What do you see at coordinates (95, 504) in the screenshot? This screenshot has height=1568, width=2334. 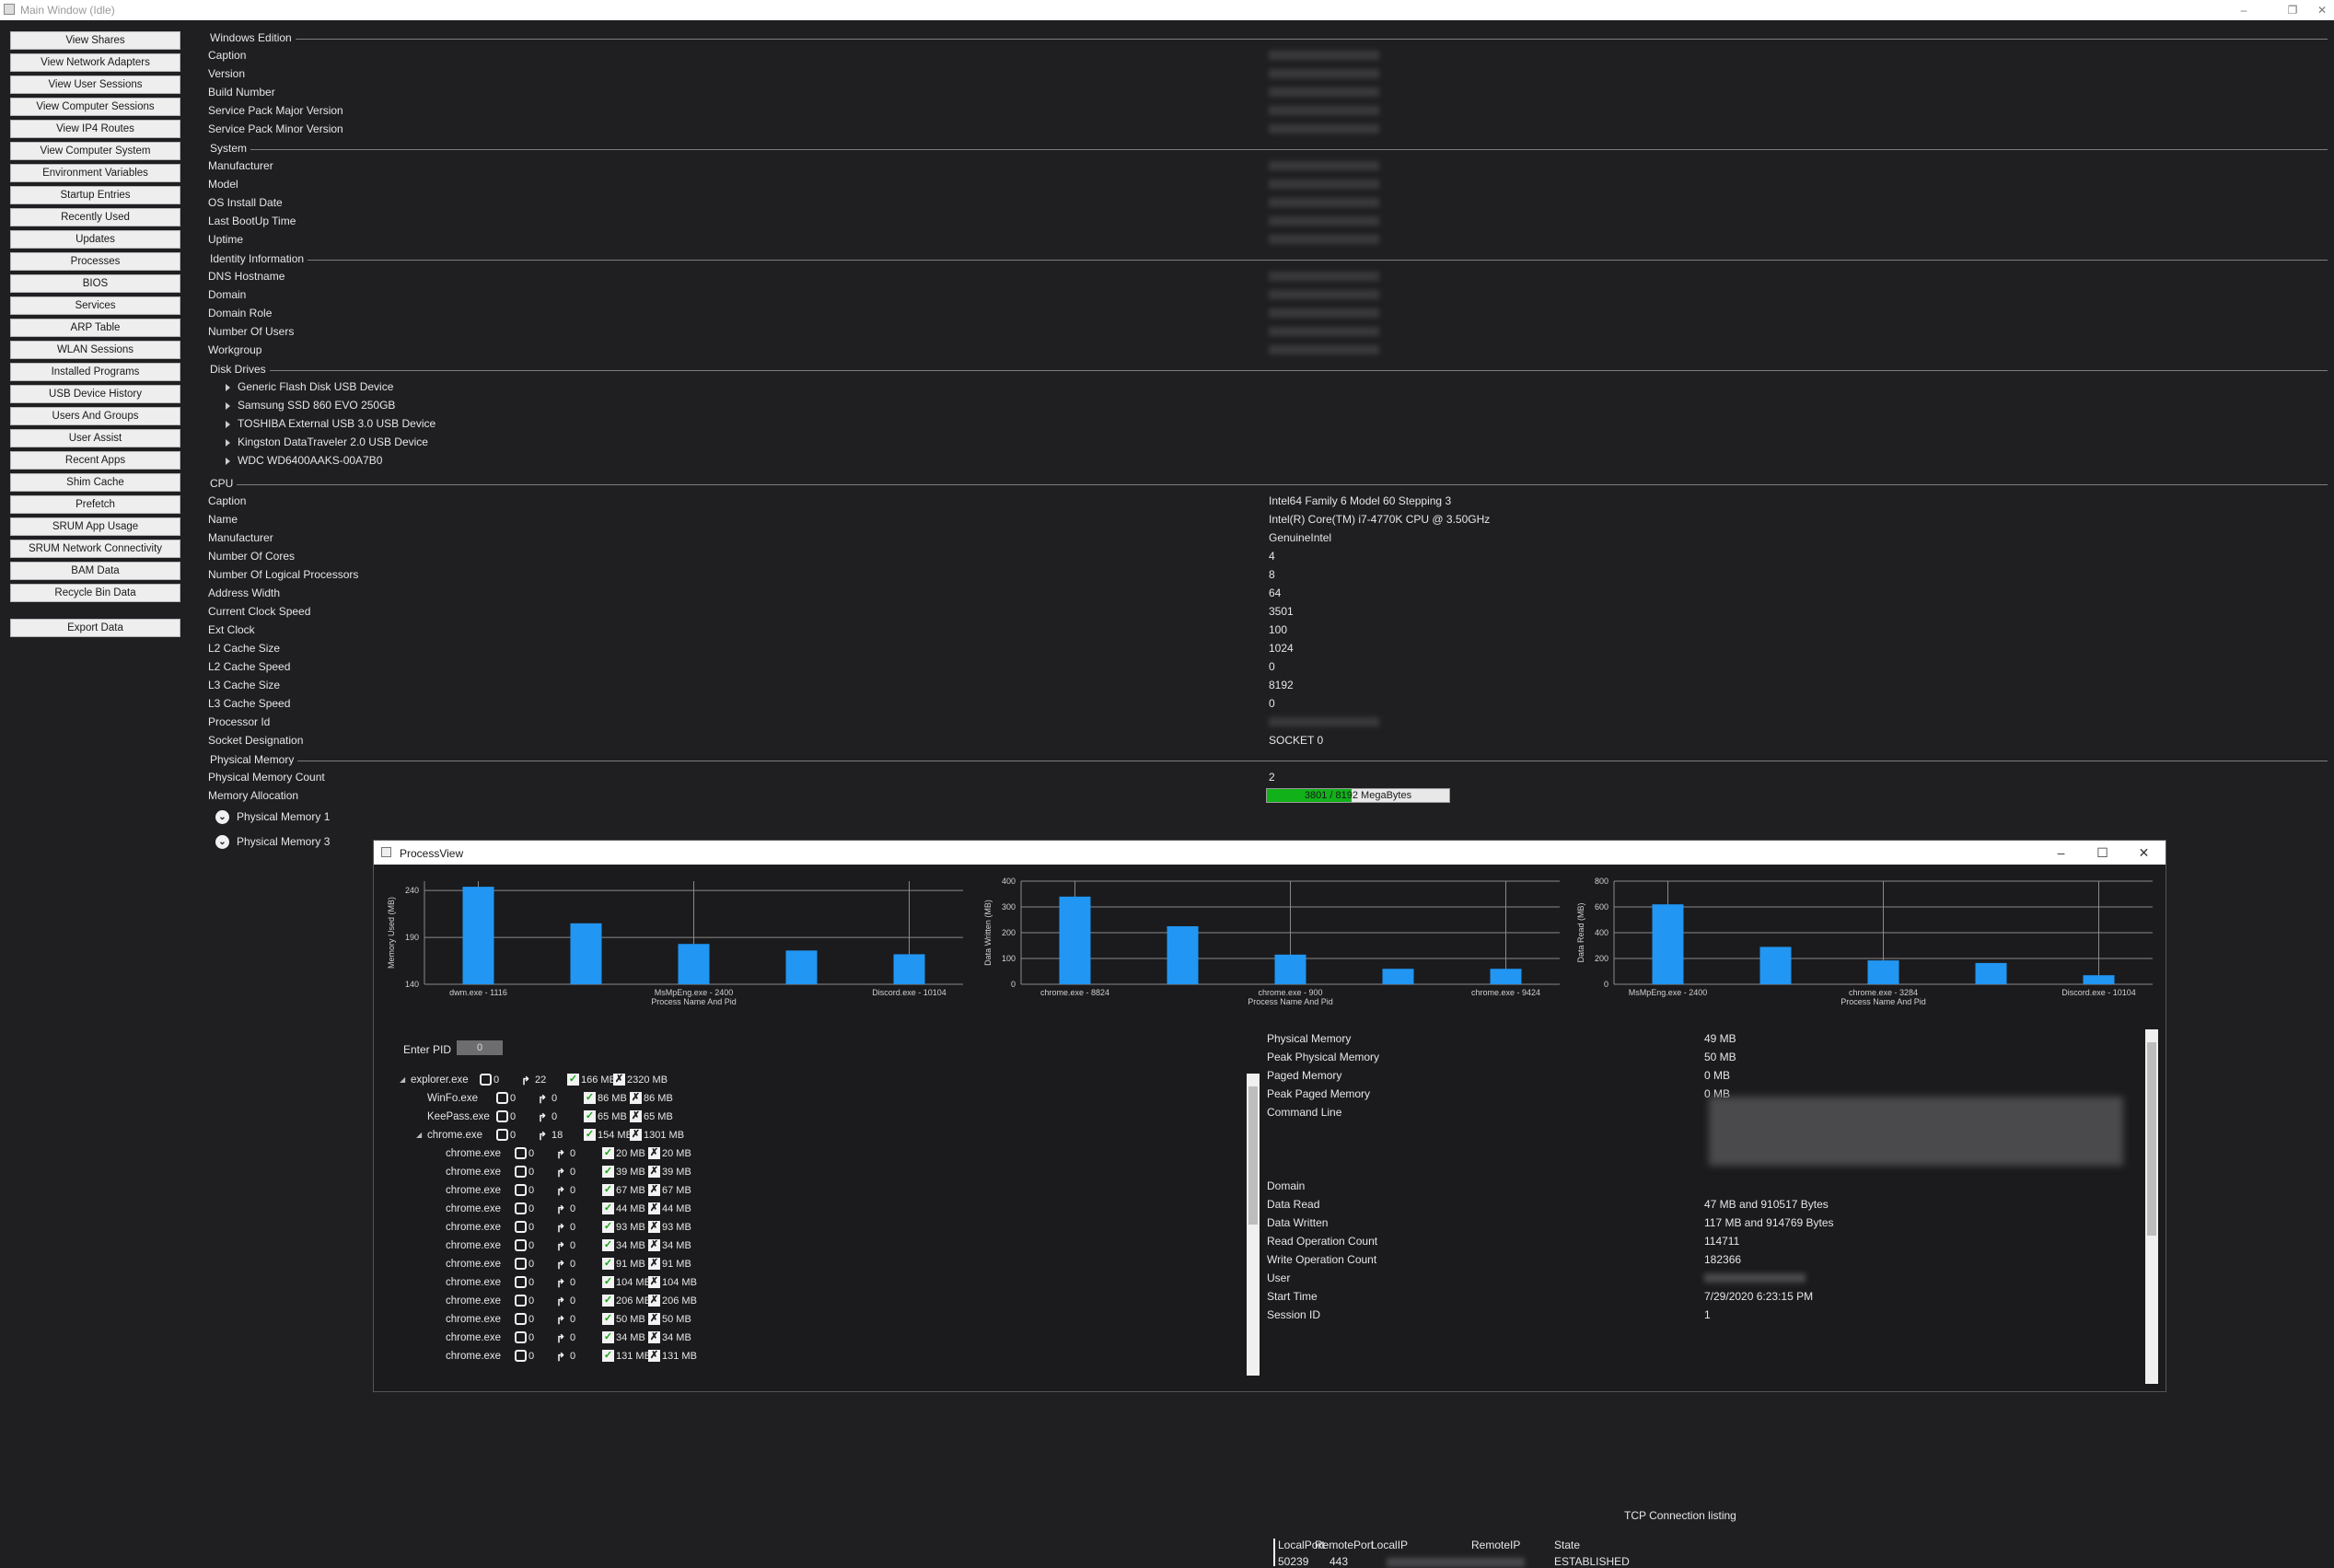 I see `nav-button-prefetch: Prefetch` at bounding box center [95, 504].